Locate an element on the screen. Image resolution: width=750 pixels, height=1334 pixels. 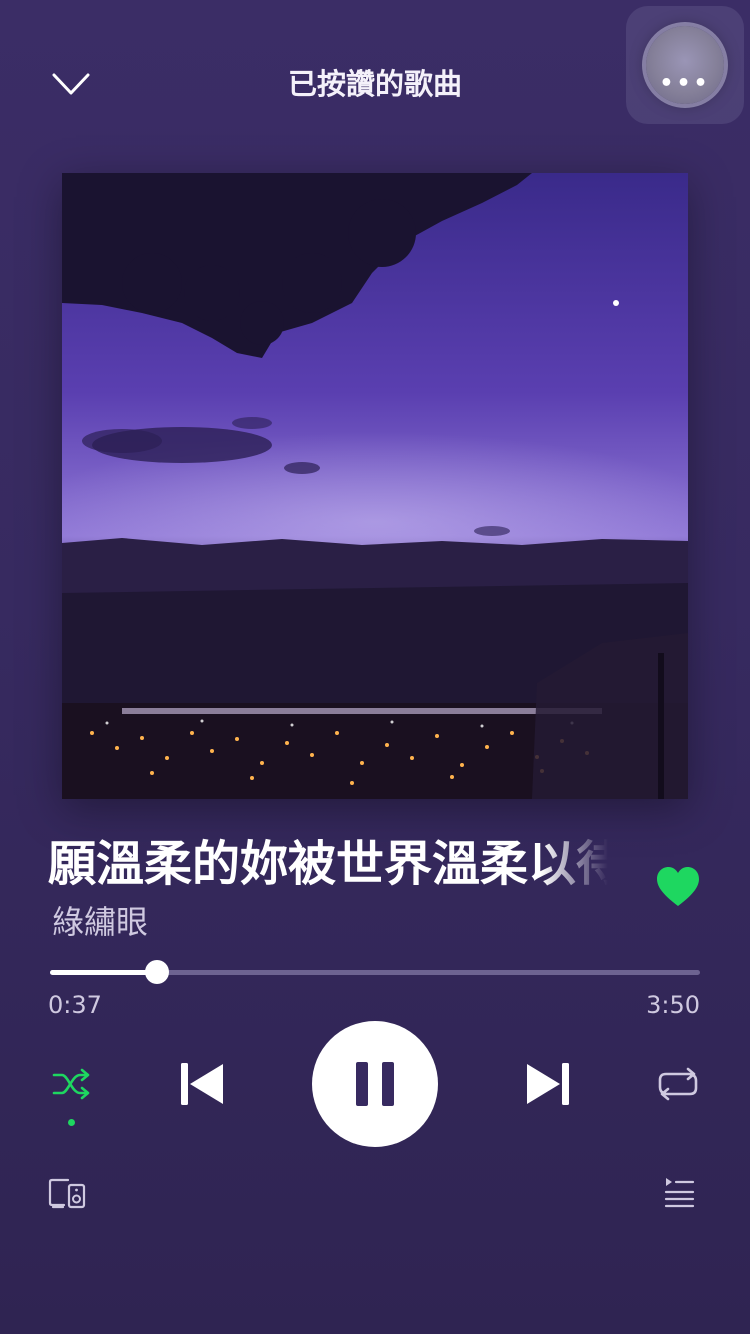
shuffle-icon is located at coordinates (71, 1084).